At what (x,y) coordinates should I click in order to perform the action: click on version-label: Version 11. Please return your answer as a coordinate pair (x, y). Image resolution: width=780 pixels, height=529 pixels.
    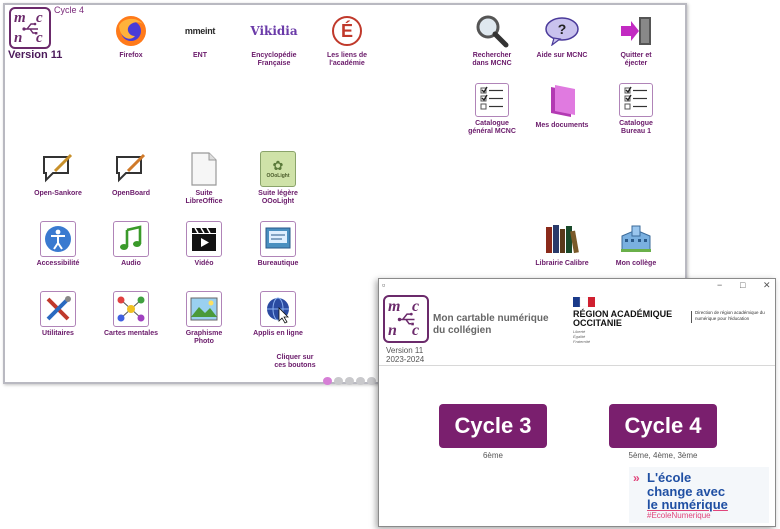
    Looking at the image, I should click on (35, 55).